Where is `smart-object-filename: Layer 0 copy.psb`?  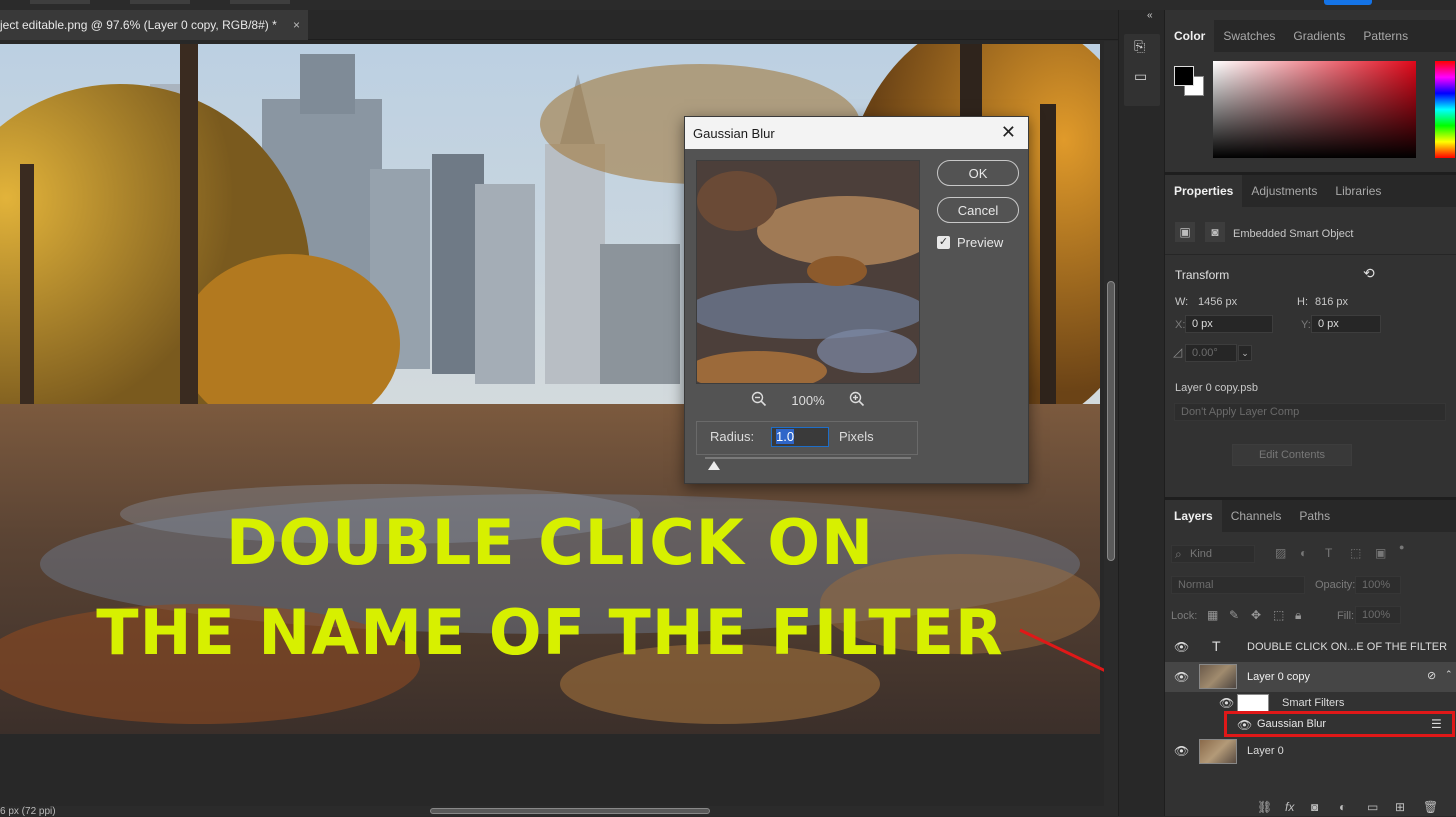 smart-object-filename: Layer 0 copy.psb is located at coordinates (1216, 388).